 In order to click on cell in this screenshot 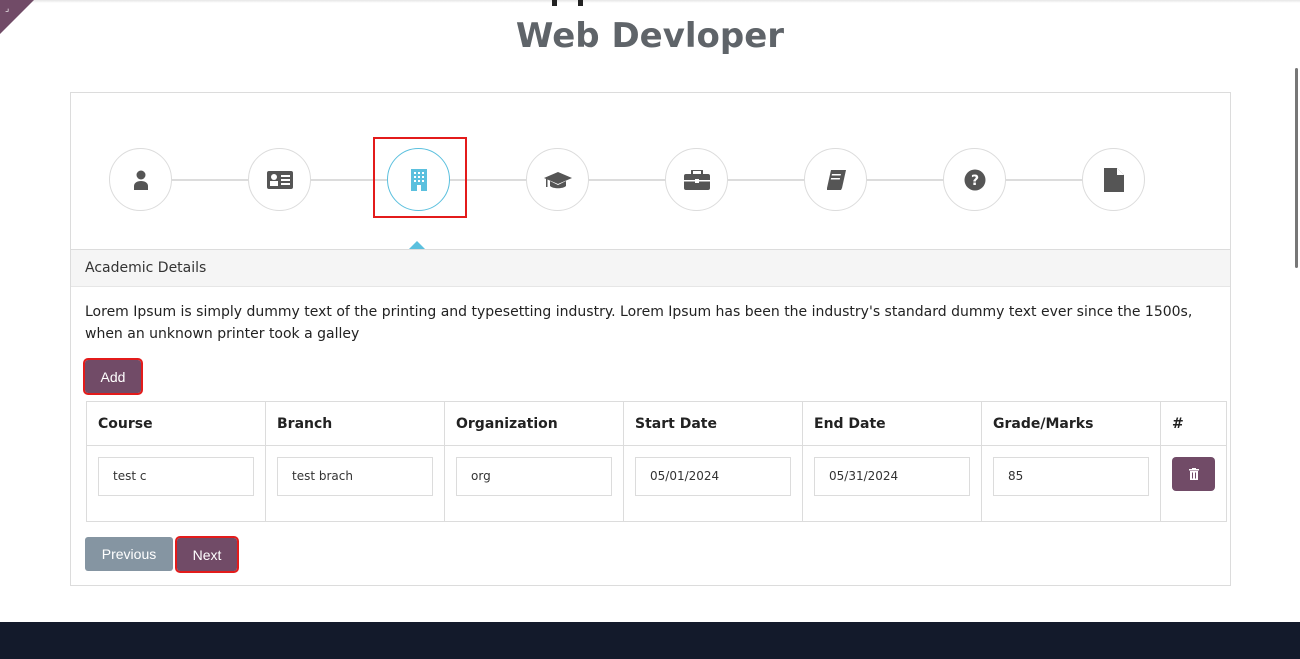, I will do `click(1193, 483)`.